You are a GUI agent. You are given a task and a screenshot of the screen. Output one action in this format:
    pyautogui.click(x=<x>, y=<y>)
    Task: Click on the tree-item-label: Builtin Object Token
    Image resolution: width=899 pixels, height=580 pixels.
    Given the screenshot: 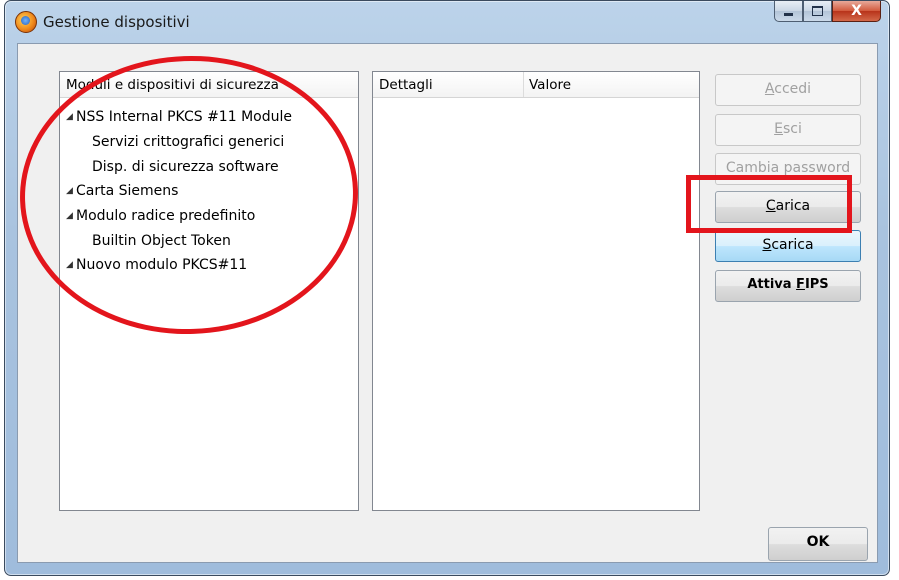 What is the action you would take?
    pyautogui.click(x=161, y=241)
    